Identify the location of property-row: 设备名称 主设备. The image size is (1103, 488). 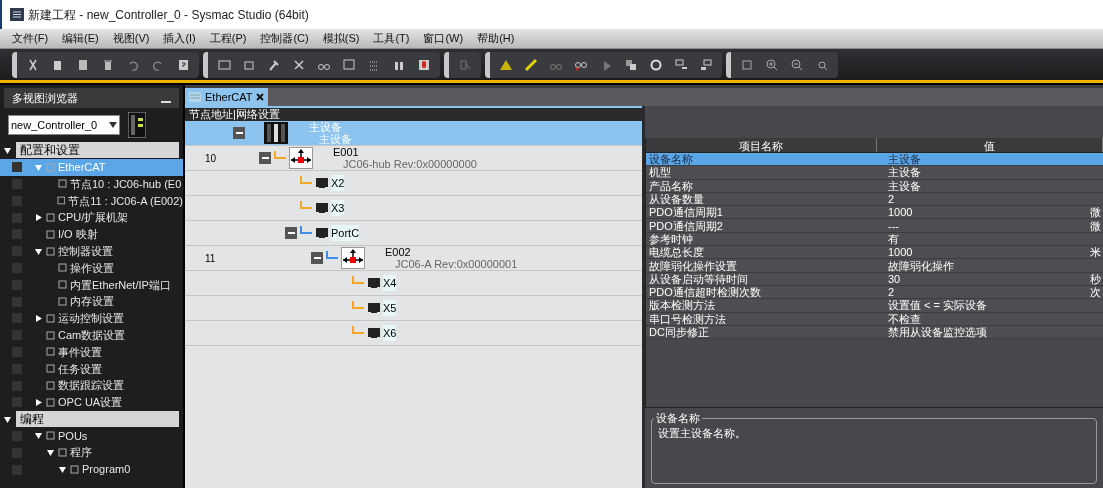
(874, 160).